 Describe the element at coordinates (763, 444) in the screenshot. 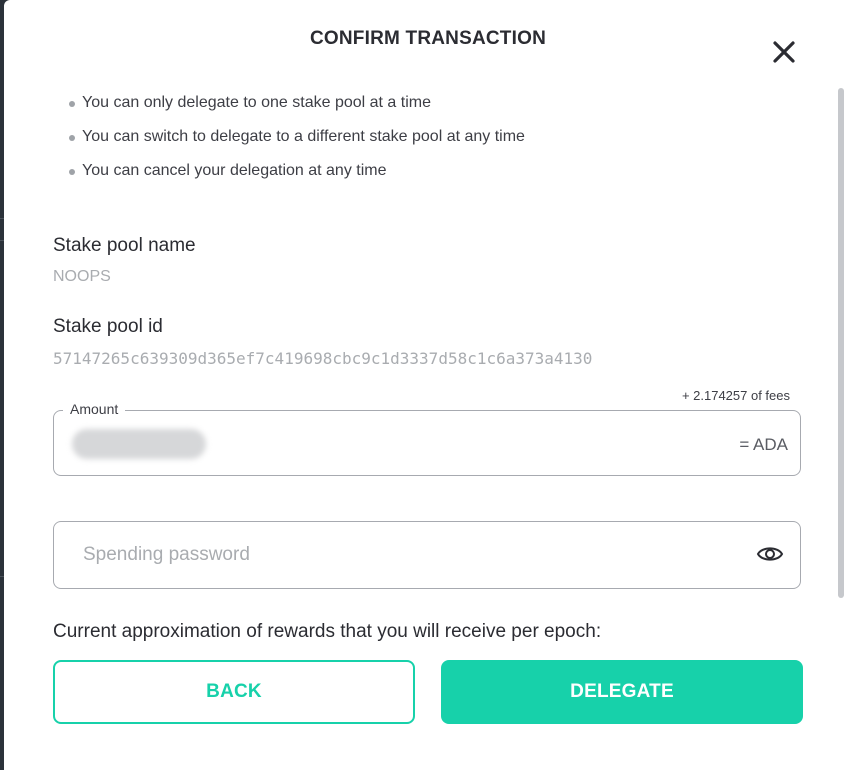

I see `ada-suffix: = ADA` at that location.